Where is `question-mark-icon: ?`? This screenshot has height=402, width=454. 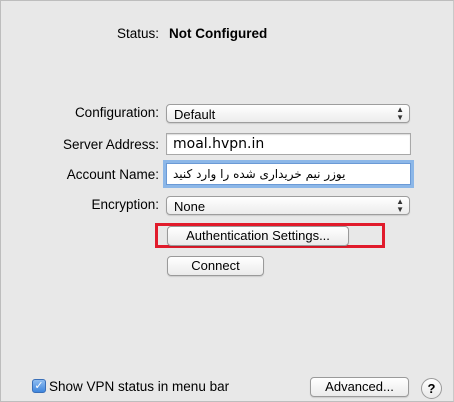
question-mark-icon: ? is located at coordinates (431, 388).